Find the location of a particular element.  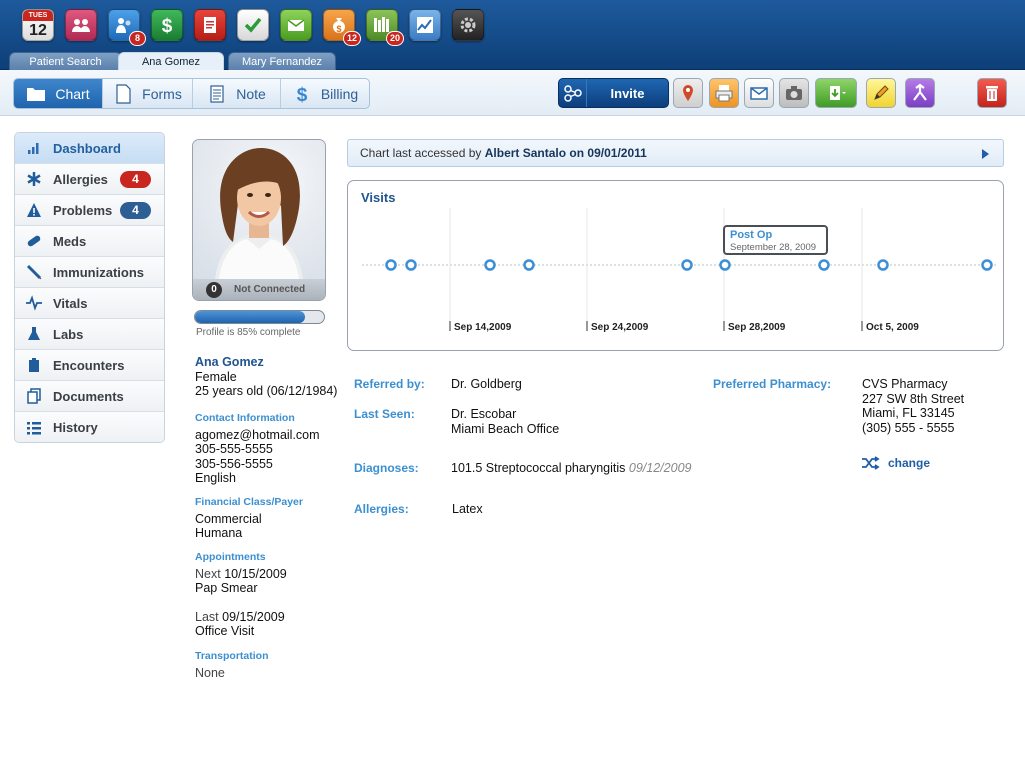

last-seen-label: Last Seen: is located at coordinates (384, 414).